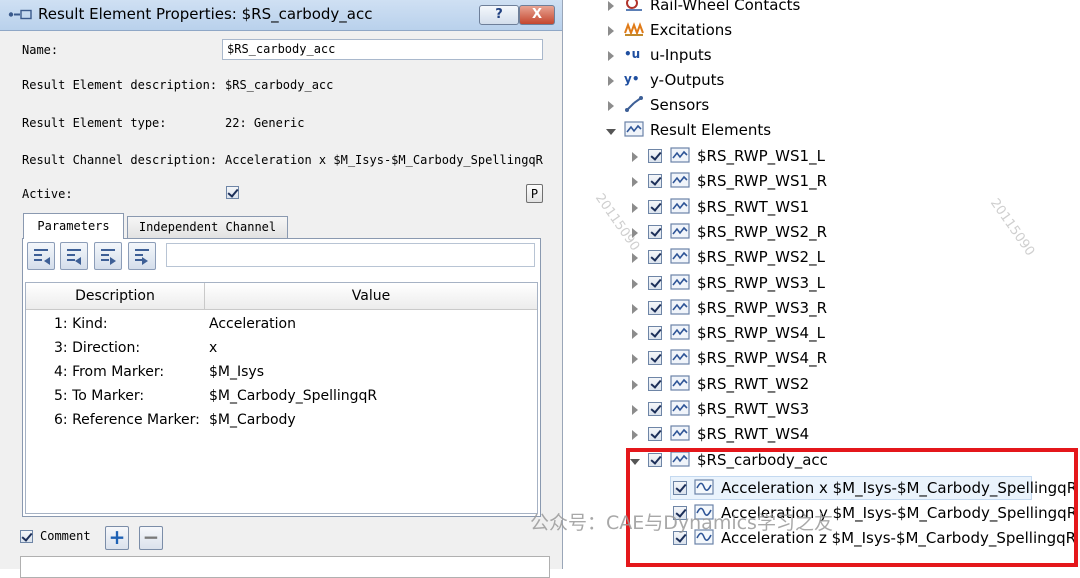  What do you see at coordinates (120, 85) in the screenshot?
I see `result-element-description-label: Result Element description:` at bounding box center [120, 85].